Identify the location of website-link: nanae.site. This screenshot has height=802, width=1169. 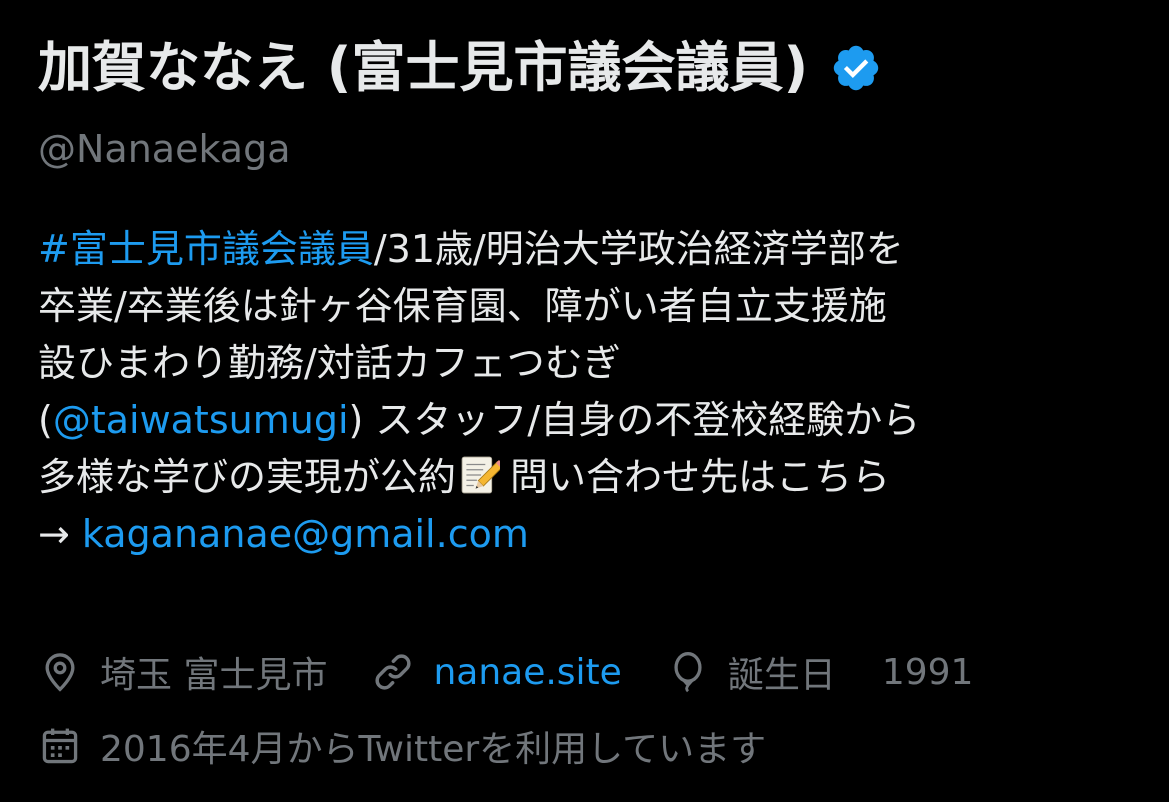
(527, 672).